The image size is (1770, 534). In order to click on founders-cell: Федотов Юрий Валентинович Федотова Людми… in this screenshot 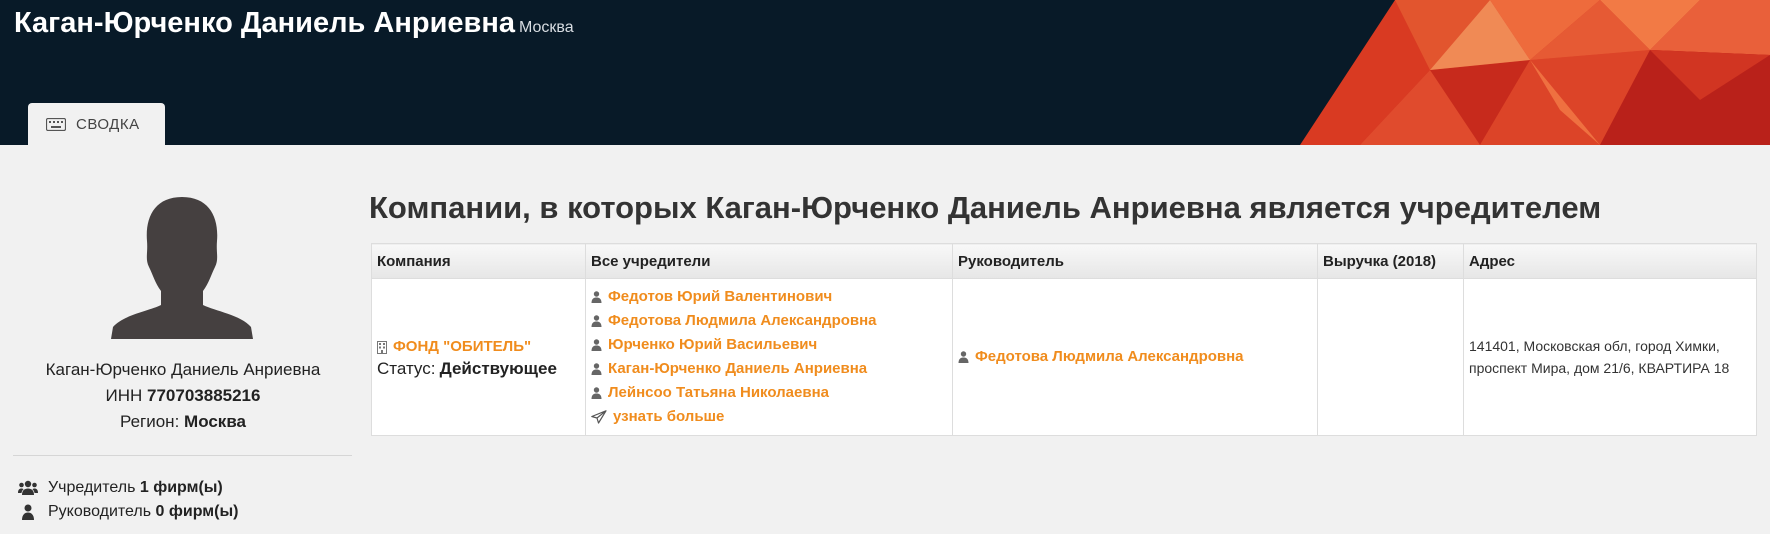, I will do `click(769, 357)`.